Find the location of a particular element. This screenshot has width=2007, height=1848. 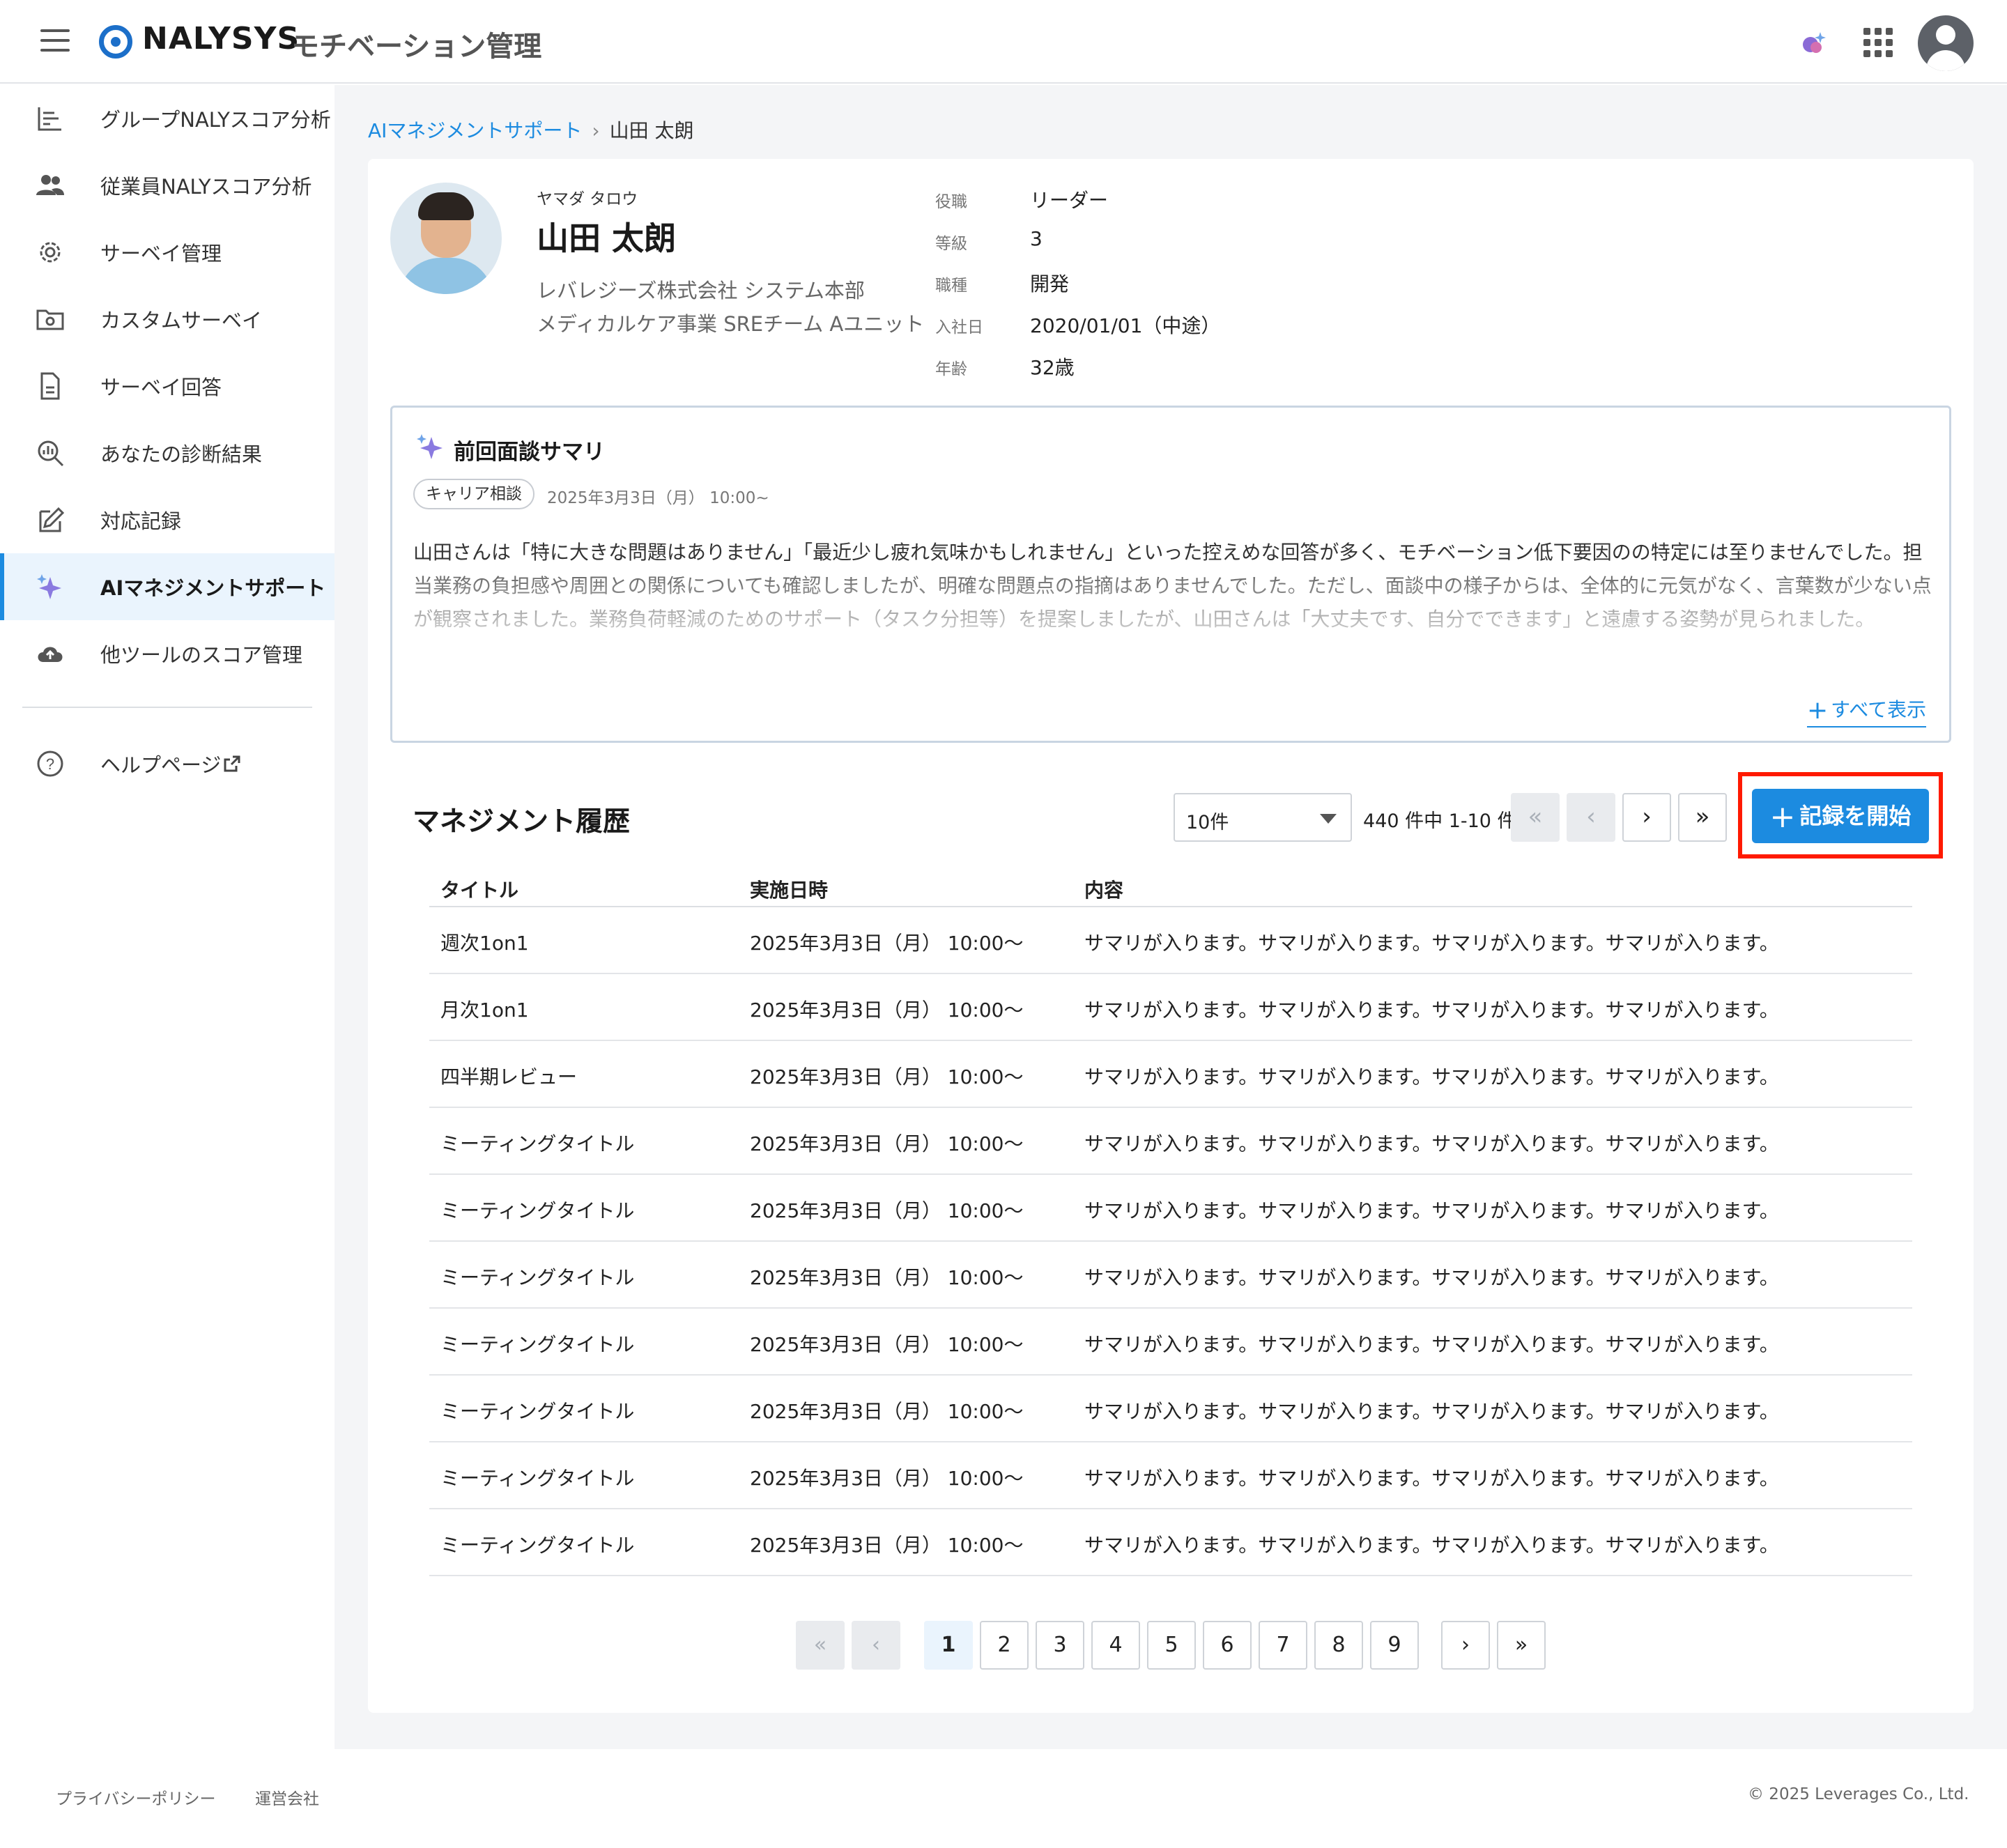

sidebar-item-ai-management: AIマネジメントサポート is located at coordinates (167, 586).